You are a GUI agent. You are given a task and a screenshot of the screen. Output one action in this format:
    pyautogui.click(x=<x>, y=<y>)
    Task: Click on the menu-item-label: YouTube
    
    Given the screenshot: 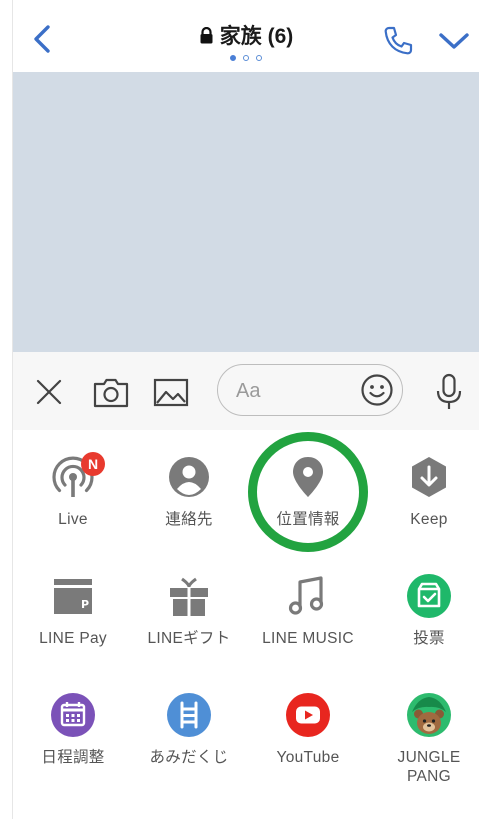 What is the action you would take?
    pyautogui.click(x=308, y=757)
    